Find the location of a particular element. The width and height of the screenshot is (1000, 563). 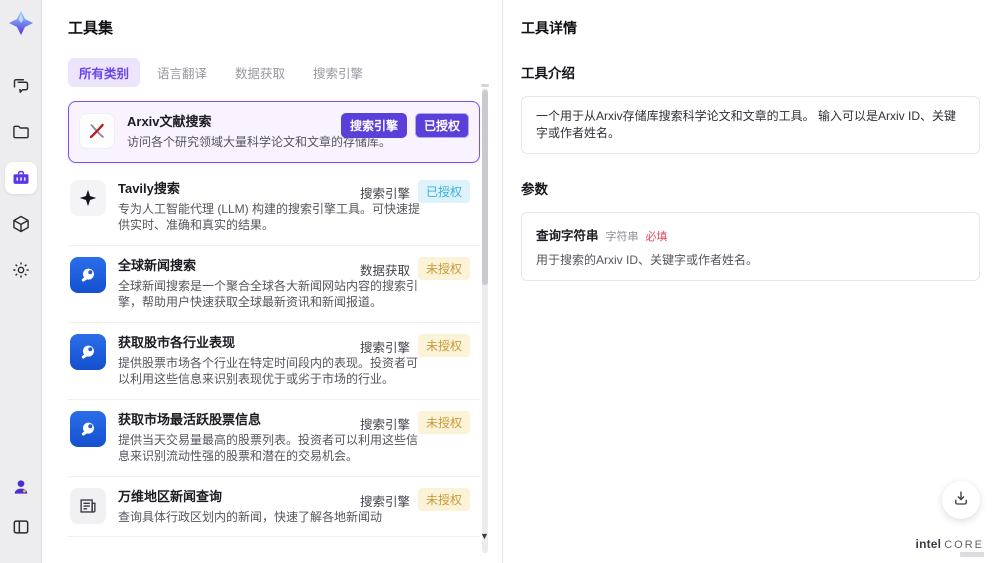

category-tabs: 所有类别 语言翻译 数据获取 搜索引擎 is located at coordinates (285, 72).